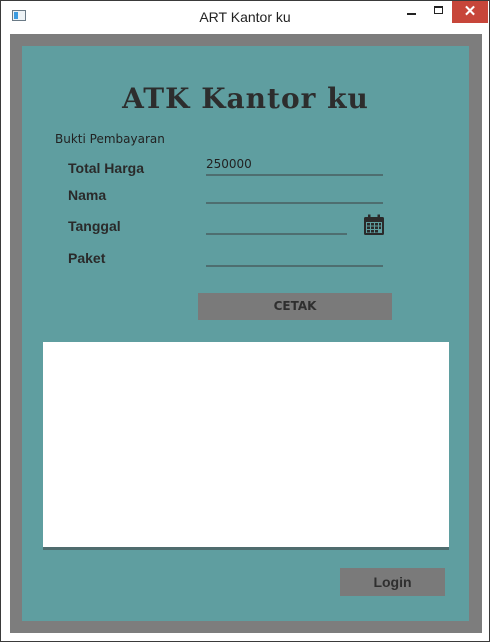 Image resolution: width=490 pixels, height=642 pixels. Describe the element at coordinates (392, 582) in the screenshot. I see `login-button: Login` at that location.